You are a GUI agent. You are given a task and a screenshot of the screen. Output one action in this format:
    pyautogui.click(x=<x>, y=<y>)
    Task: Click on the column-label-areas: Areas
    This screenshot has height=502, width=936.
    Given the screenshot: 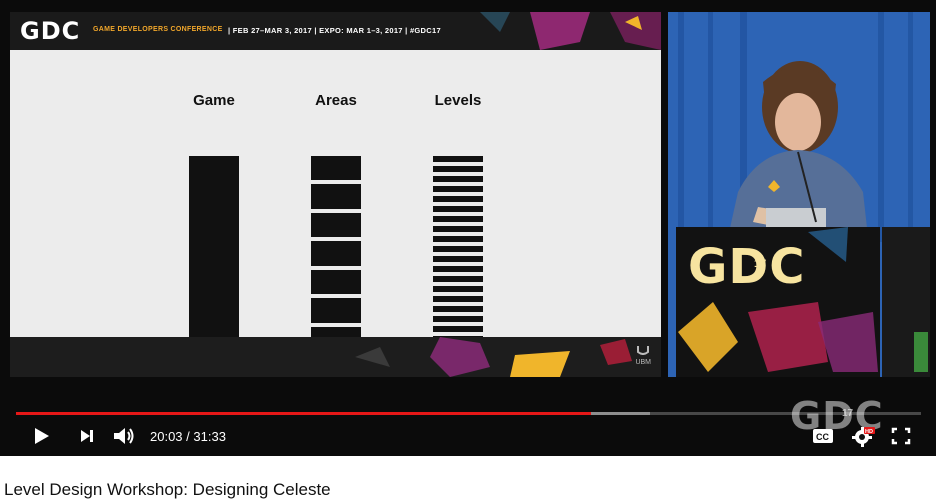 What is the action you would take?
    pyautogui.click(x=336, y=100)
    